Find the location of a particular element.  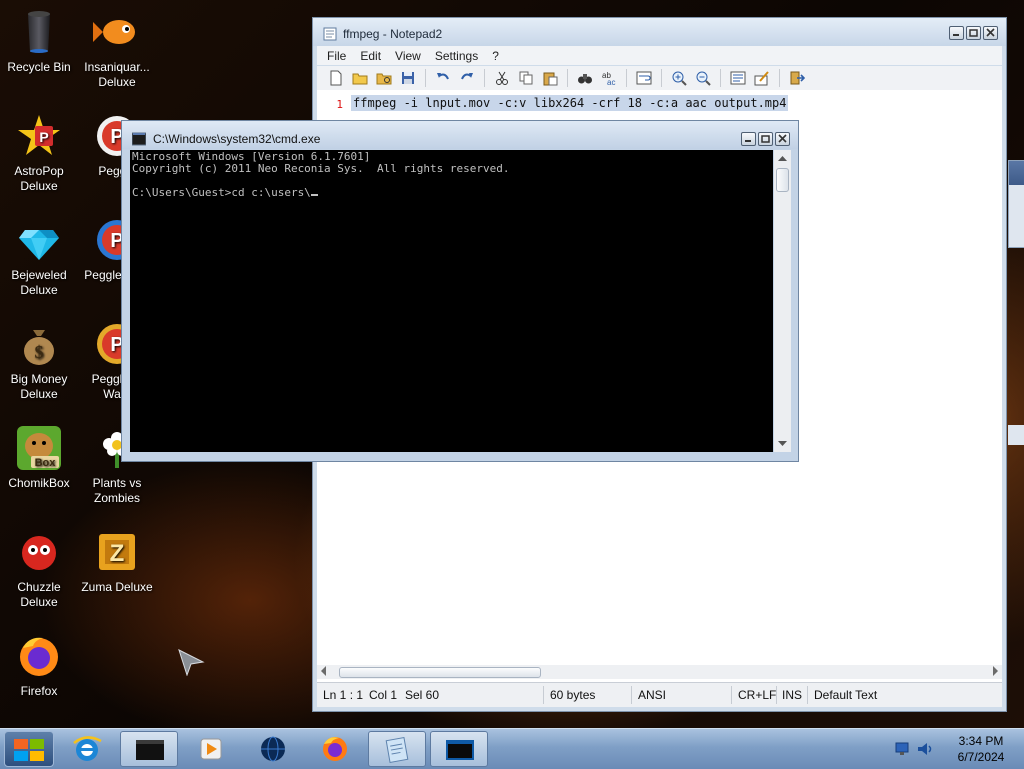

redo-button is located at coordinates (467, 78).